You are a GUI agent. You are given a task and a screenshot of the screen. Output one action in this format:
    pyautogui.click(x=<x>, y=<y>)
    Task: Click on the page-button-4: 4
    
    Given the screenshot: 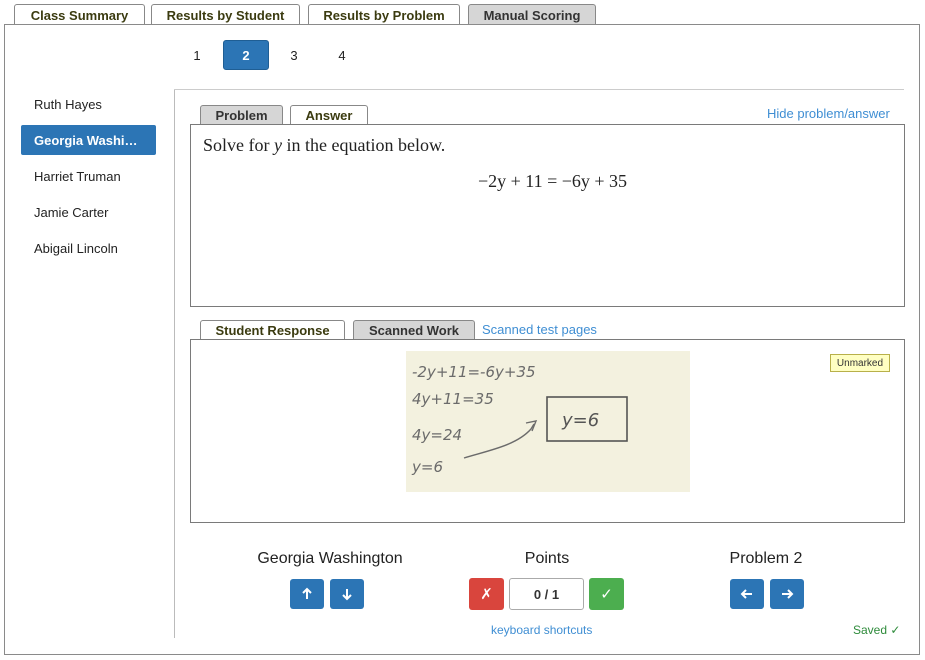 What is the action you would take?
    pyautogui.click(x=342, y=55)
    